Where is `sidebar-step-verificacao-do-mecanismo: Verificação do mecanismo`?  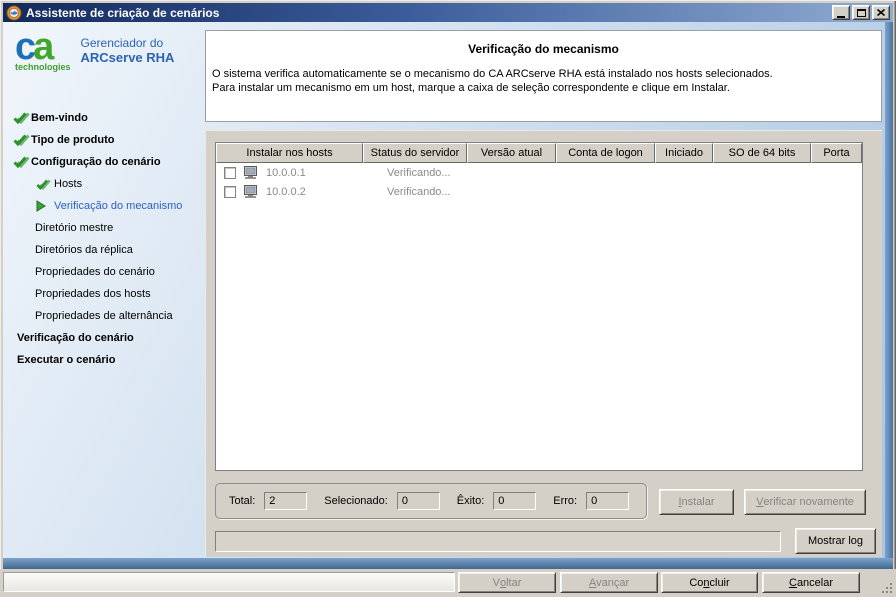
sidebar-step-verificacao-do-mecanismo: Verificação do mecanismo is located at coordinates (104, 206).